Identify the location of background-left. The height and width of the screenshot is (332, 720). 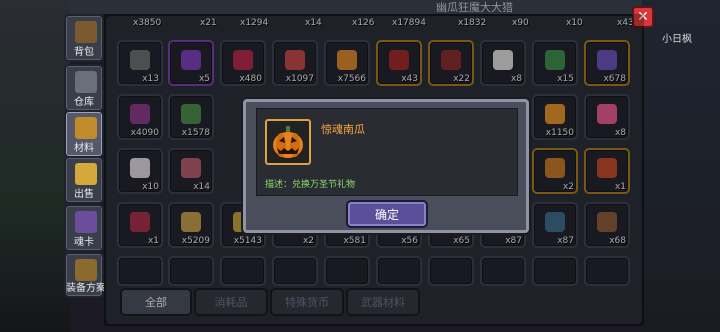
(35, 166).